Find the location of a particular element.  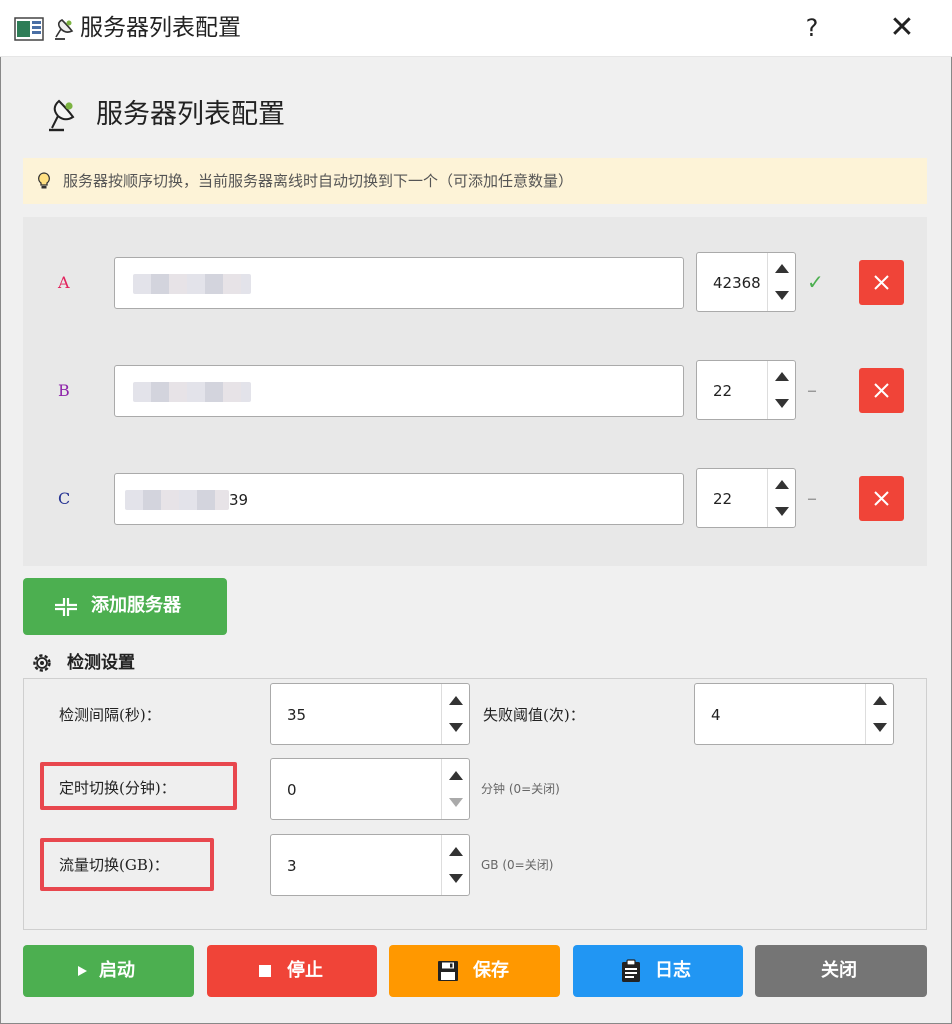

tip-text: 服务器按顺序切换，当前服务器离线时自动切换到下一个（可添加任意数量） is located at coordinates (318, 181).